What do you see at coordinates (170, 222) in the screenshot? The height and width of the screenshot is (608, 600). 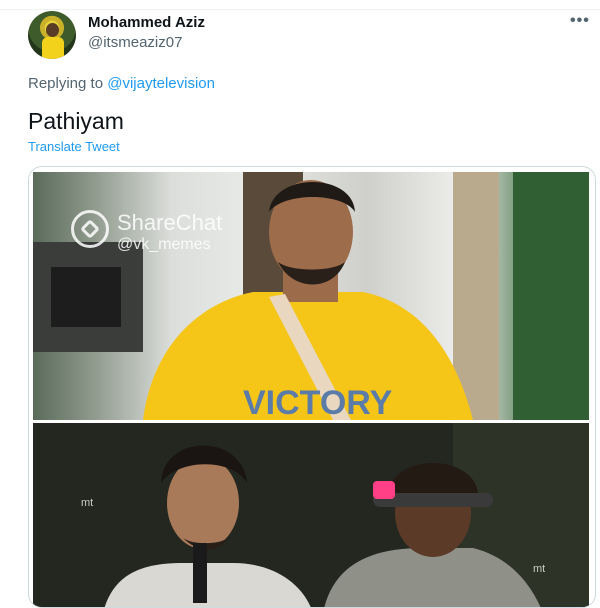 I see `watermark-title: ShareChat` at bounding box center [170, 222].